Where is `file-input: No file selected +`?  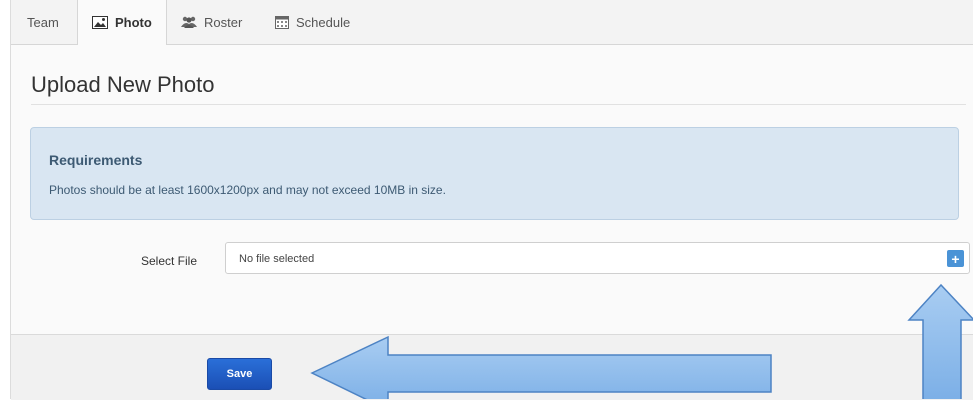
file-input: No file selected + is located at coordinates (597, 258).